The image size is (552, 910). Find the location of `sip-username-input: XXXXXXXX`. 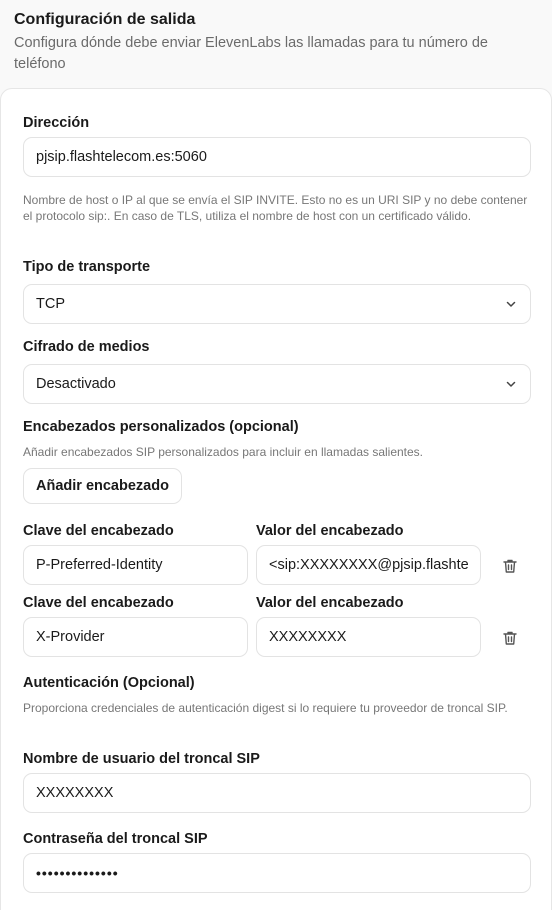

sip-username-input: XXXXXXXX is located at coordinates (277, 793).